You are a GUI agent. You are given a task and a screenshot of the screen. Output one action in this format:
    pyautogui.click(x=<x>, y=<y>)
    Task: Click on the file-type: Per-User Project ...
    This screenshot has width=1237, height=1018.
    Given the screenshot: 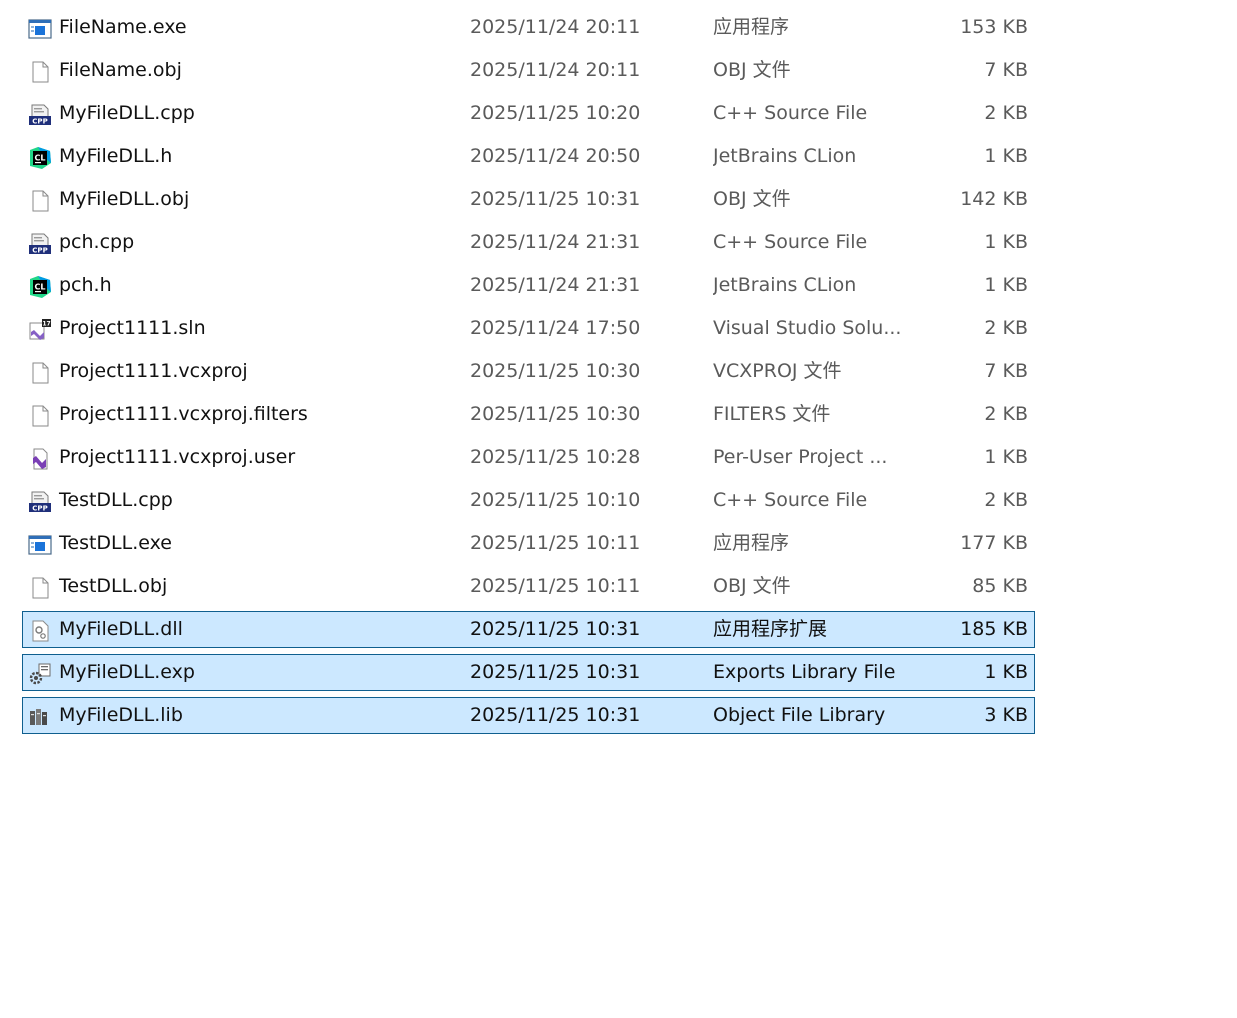 What is the action you would take?
    pyautogui.click(x=800, y=457)
    